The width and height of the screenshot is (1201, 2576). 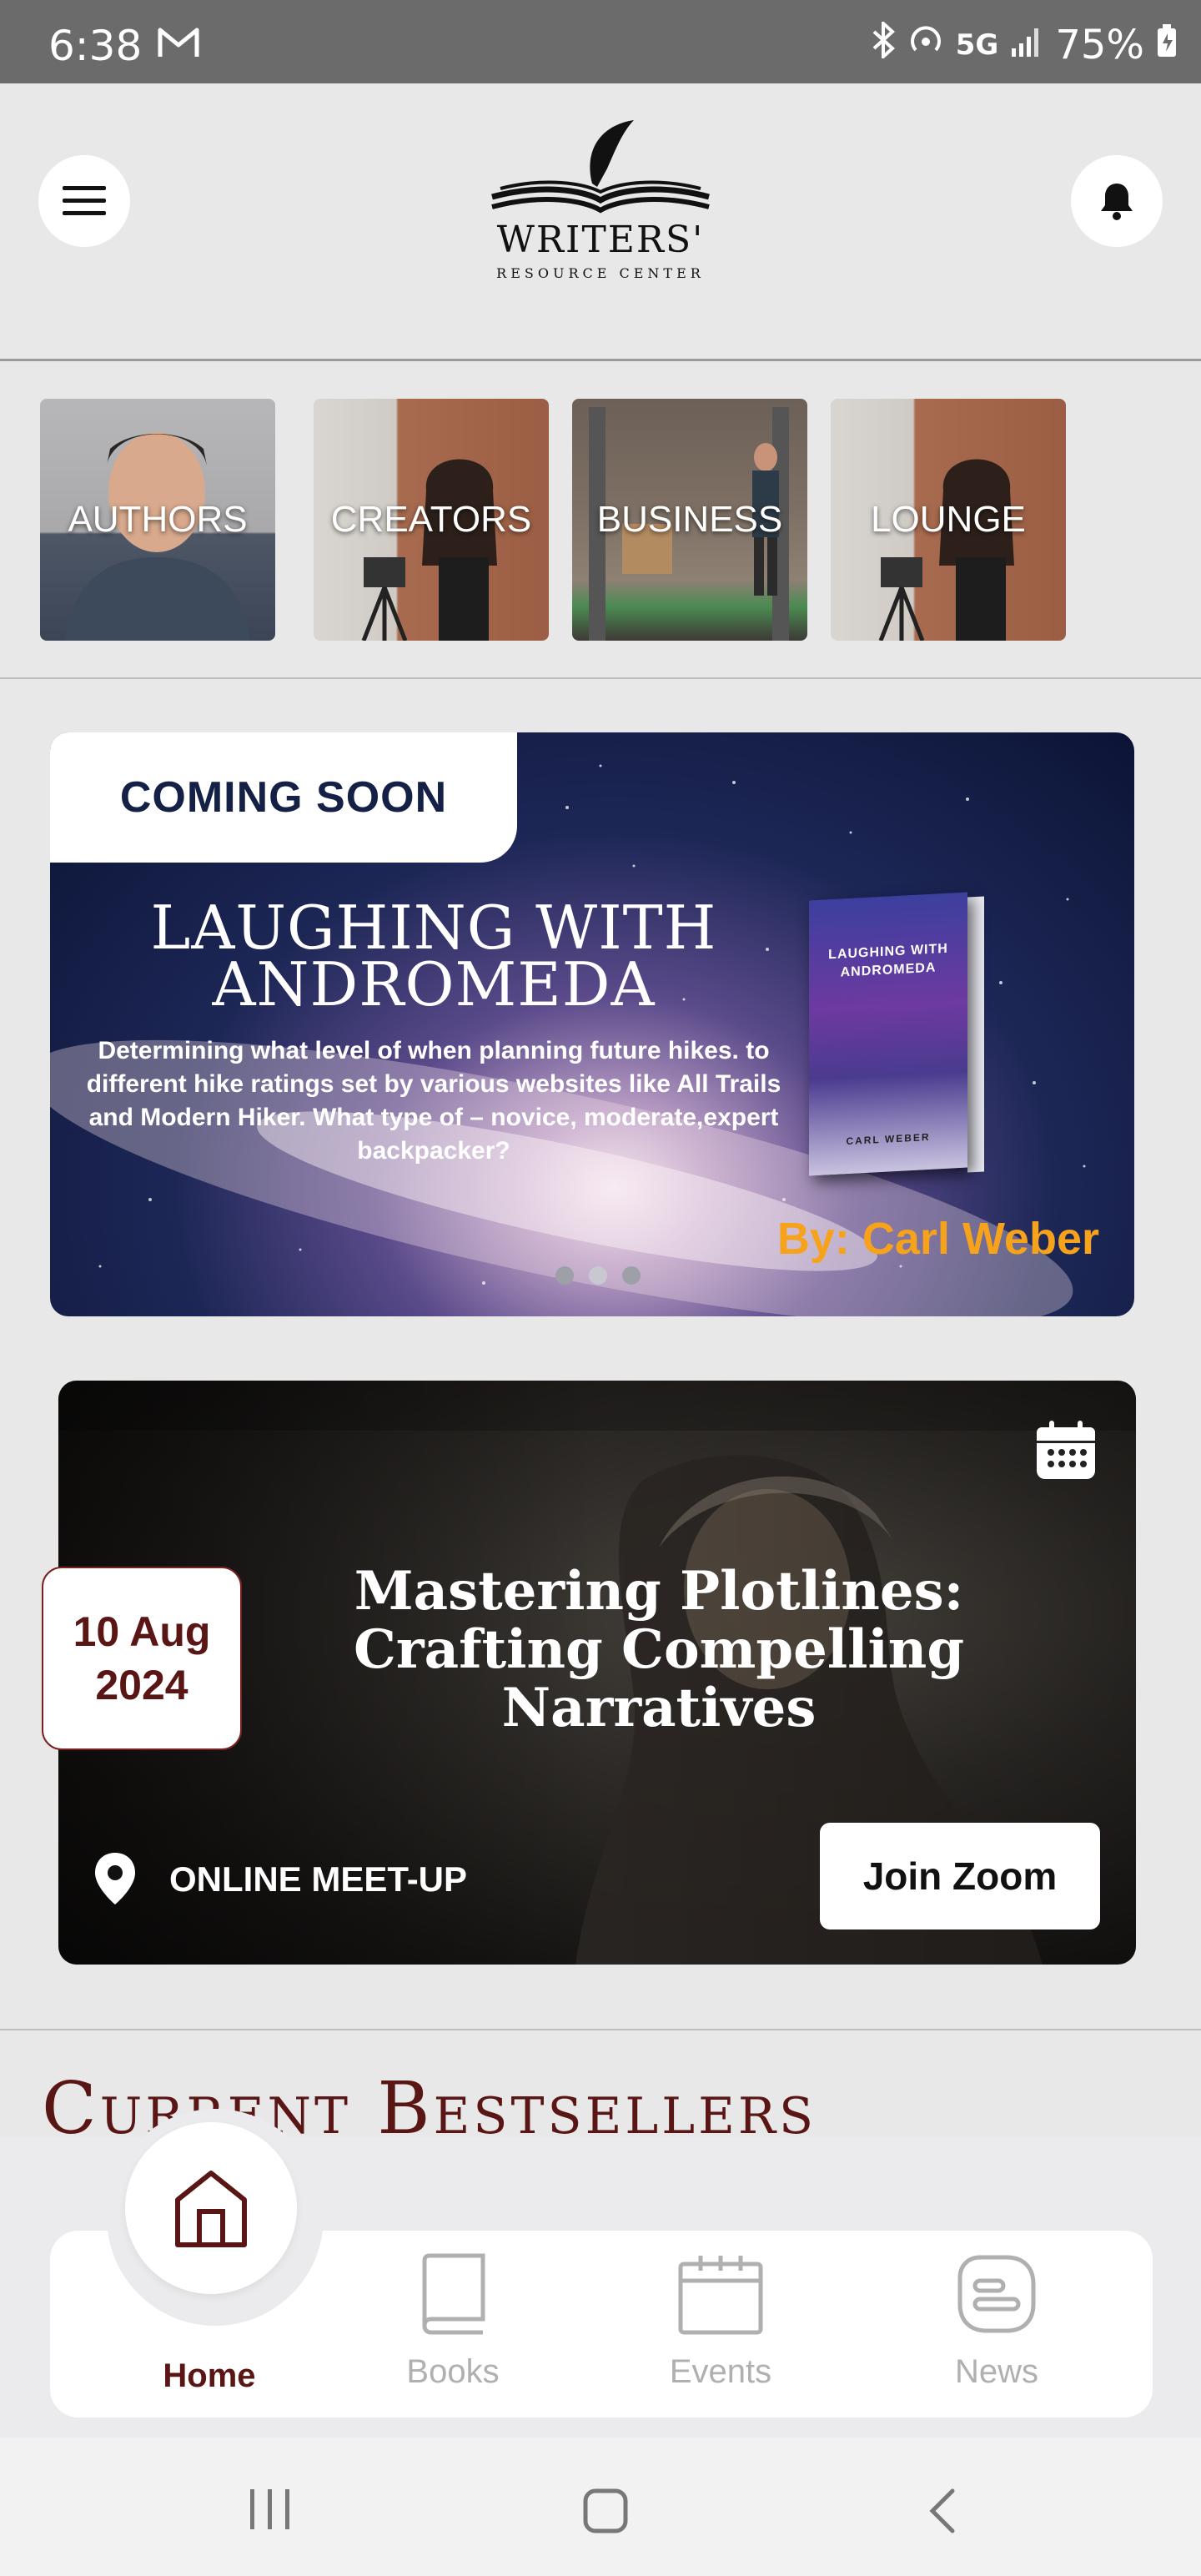 What do you see at coordinates (977, 45) in the screenshot?
I see `network-type: 5G` at bounding box center [977, 45].